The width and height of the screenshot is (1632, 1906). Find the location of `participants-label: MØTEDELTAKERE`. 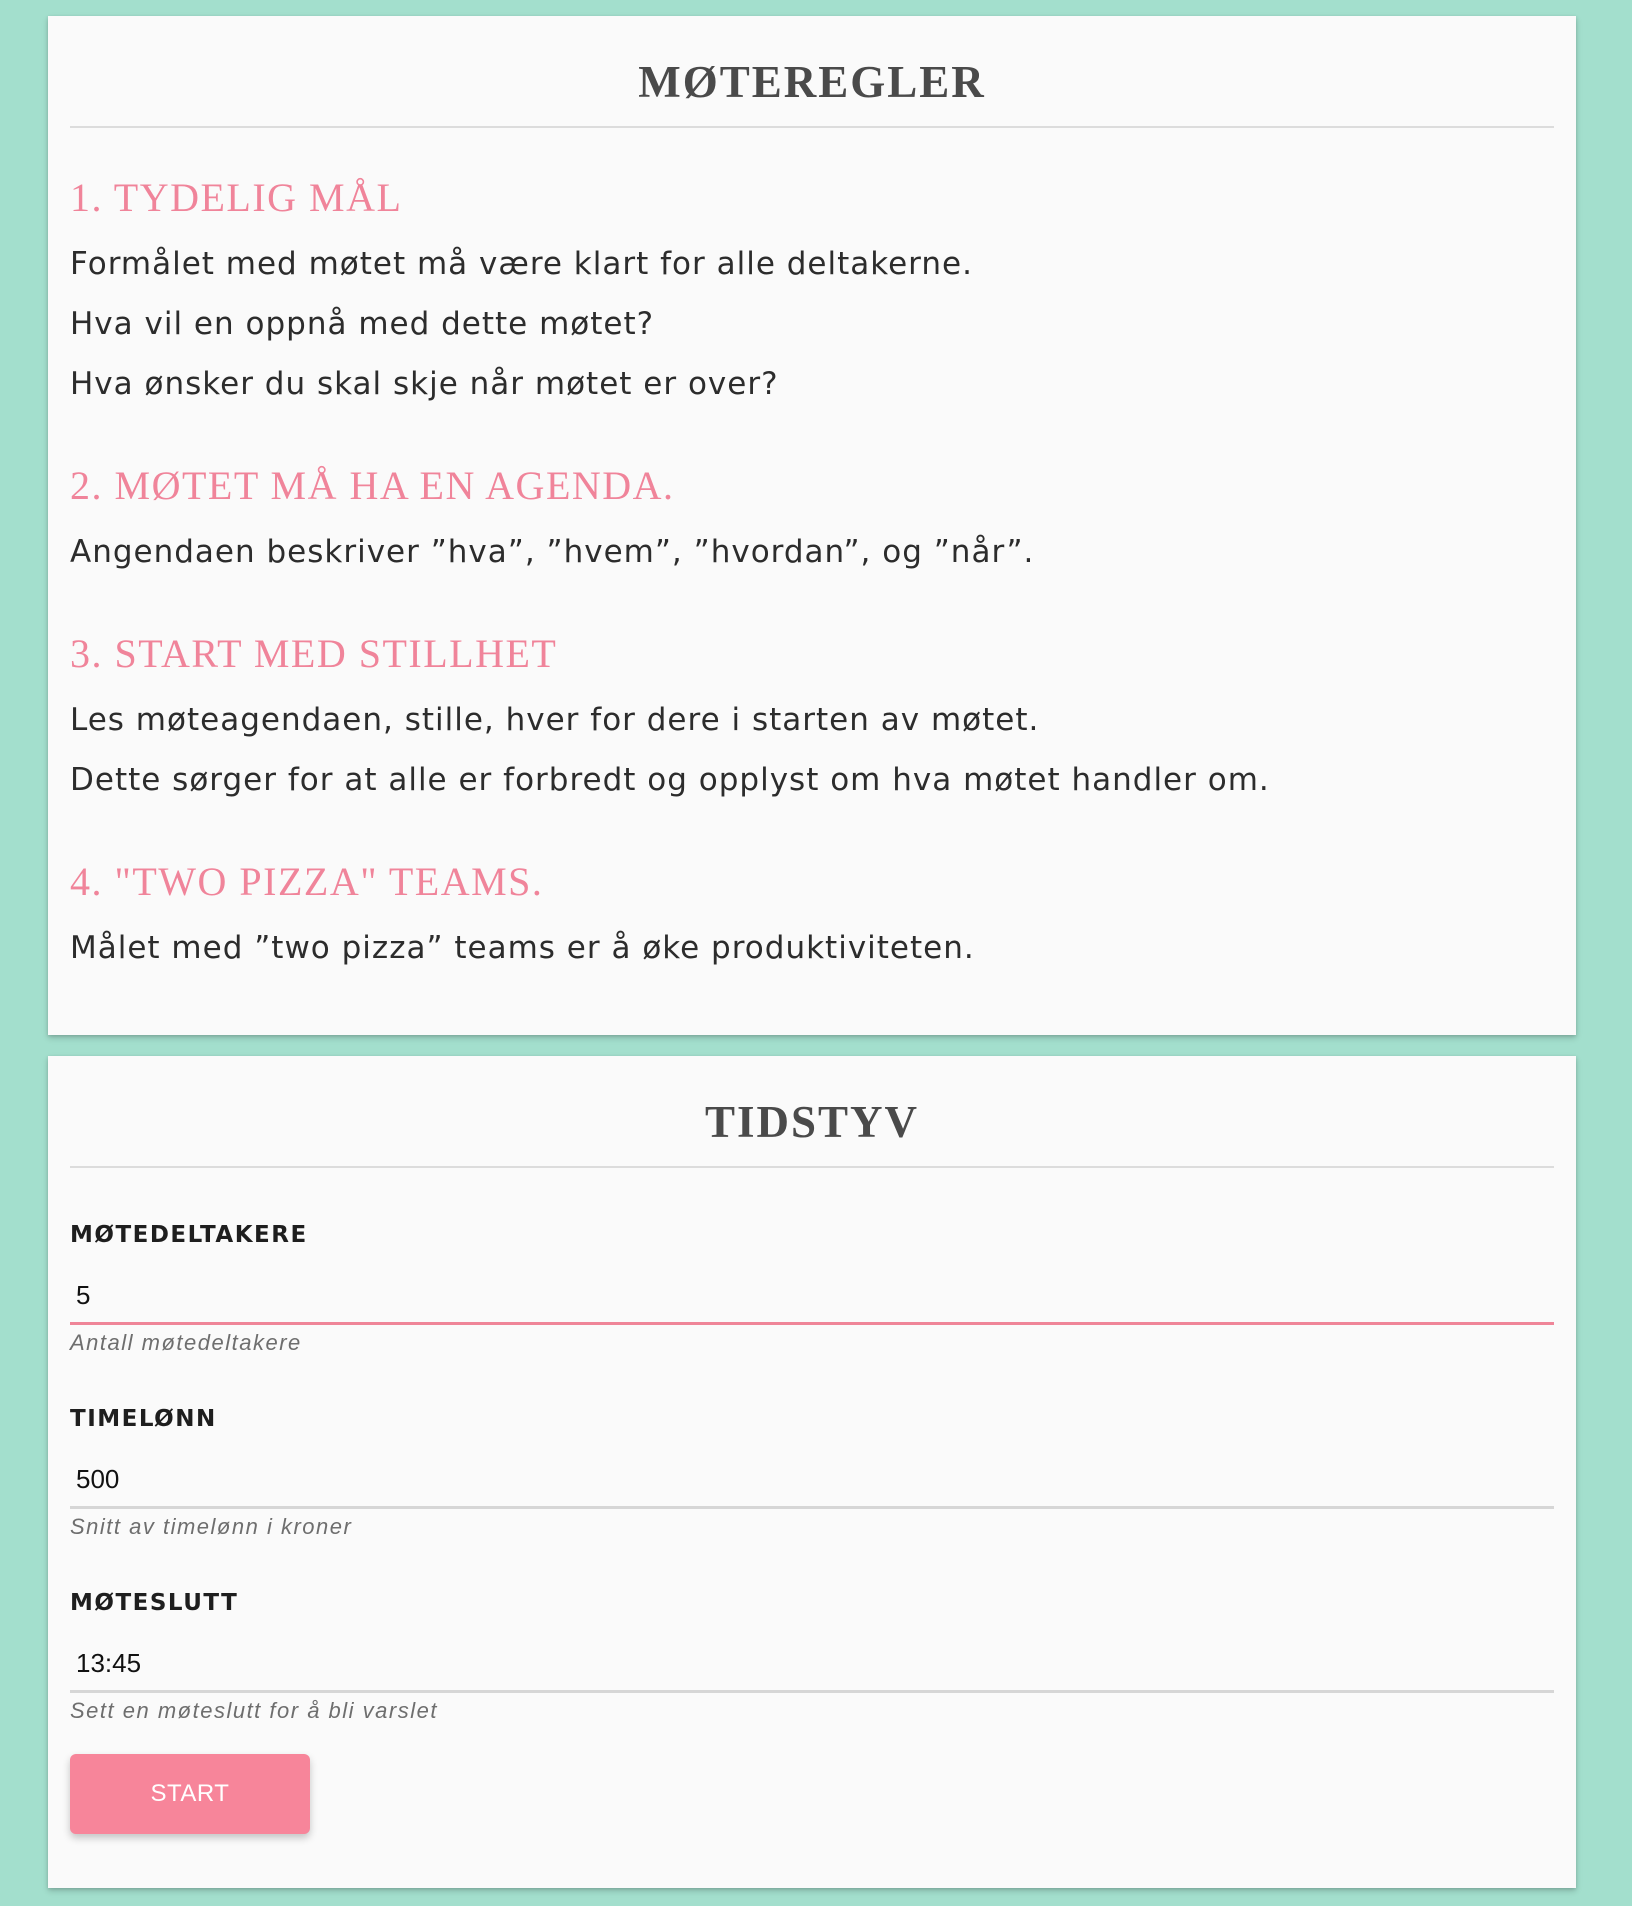

participants-label: MØTEDELTAKERE is located at coordinates (189, 1235).